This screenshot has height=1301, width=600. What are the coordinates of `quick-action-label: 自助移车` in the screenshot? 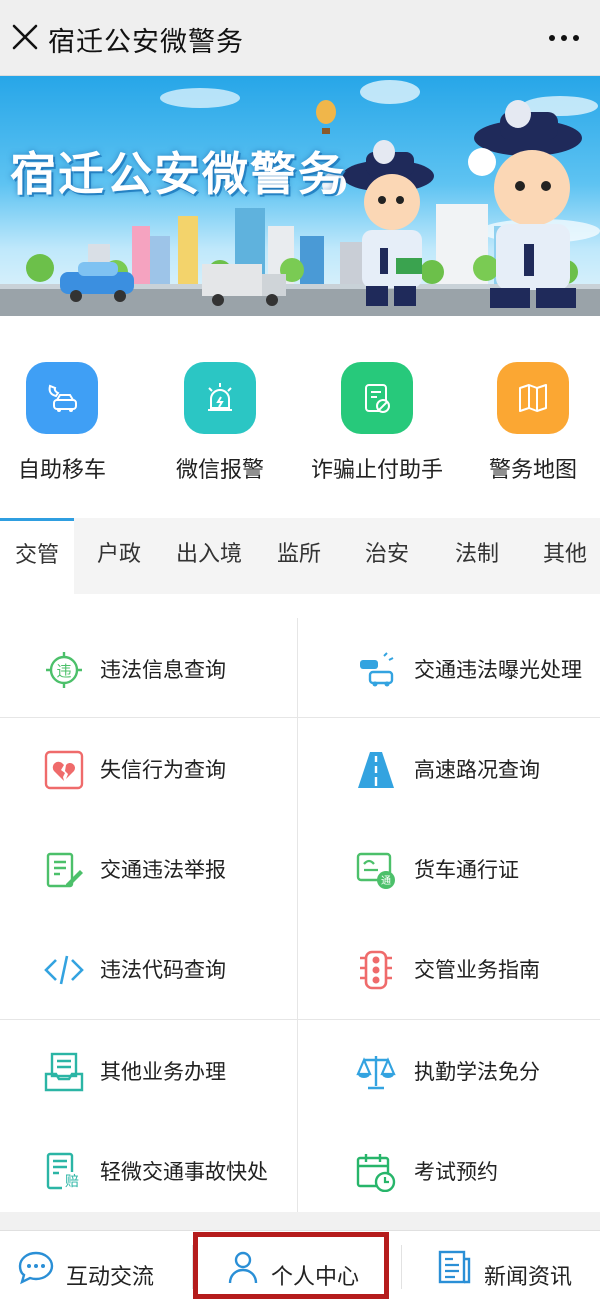 It's located at (61, 470).